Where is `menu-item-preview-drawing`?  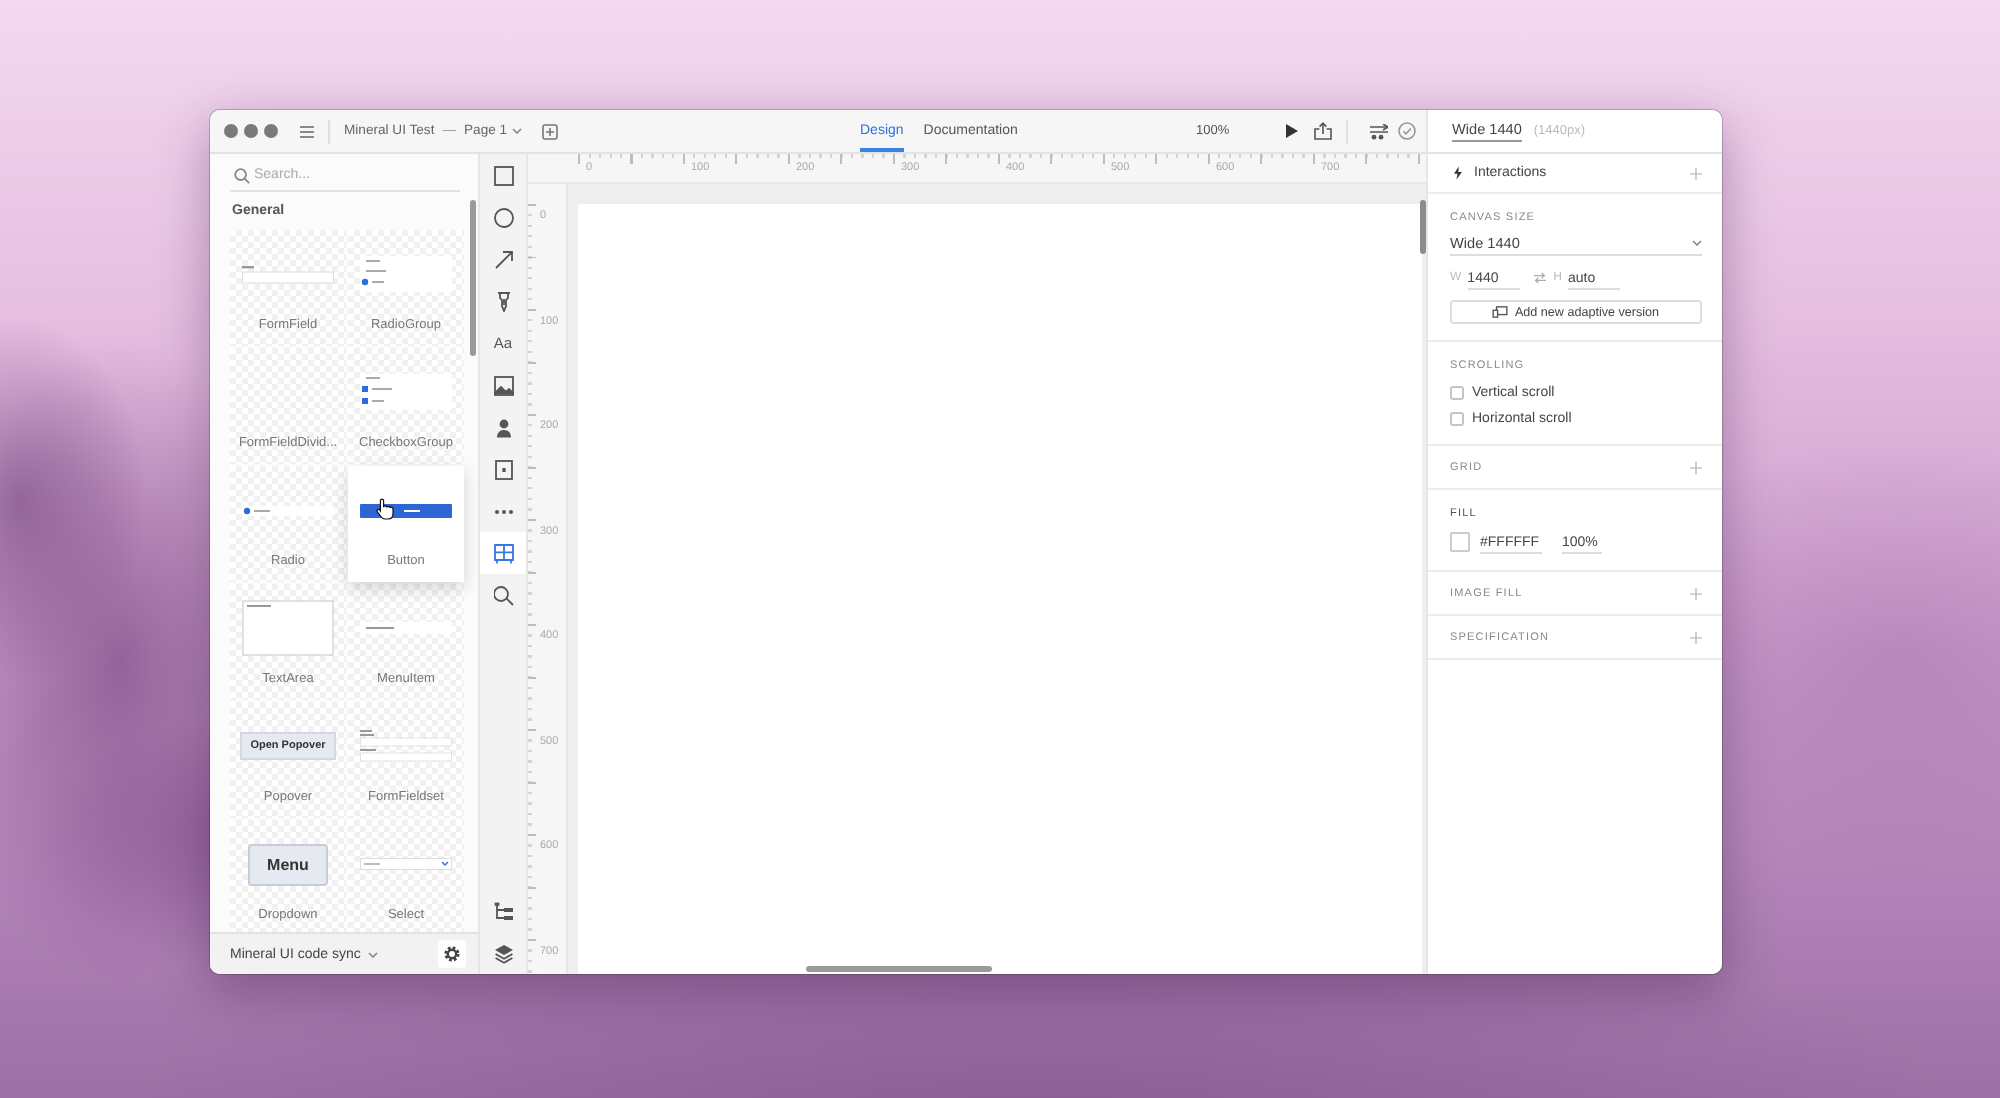 menu-item-preview-drawing is located at coordinates (406, 628).